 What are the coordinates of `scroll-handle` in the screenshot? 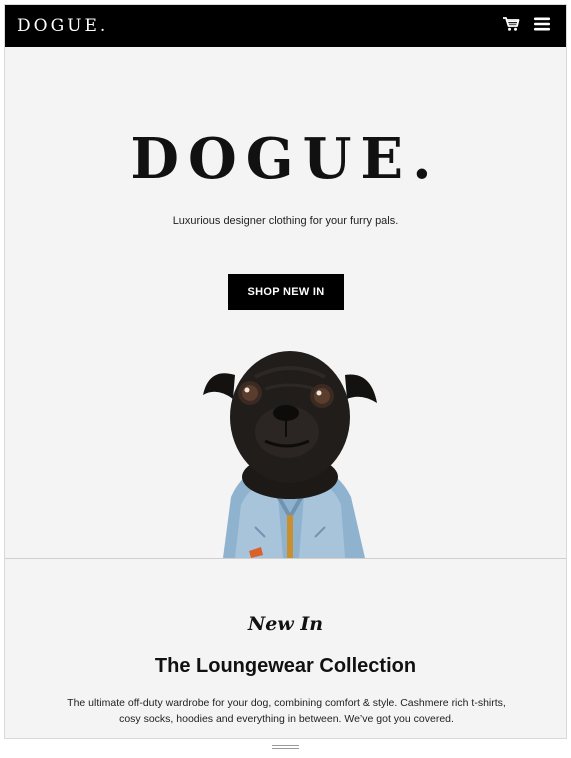 It's located at (285, 748).